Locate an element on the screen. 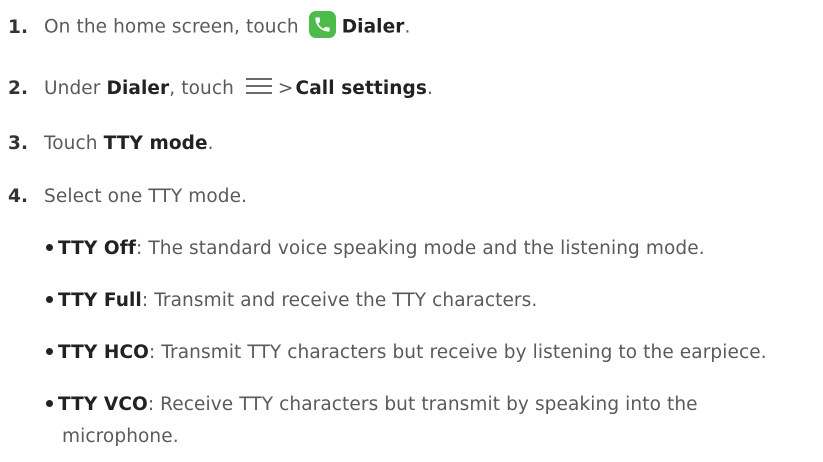 Image resolution: width=823 pixels, height=462 pixels. mode-name: TTY Full is located at coordinates (100, 300).